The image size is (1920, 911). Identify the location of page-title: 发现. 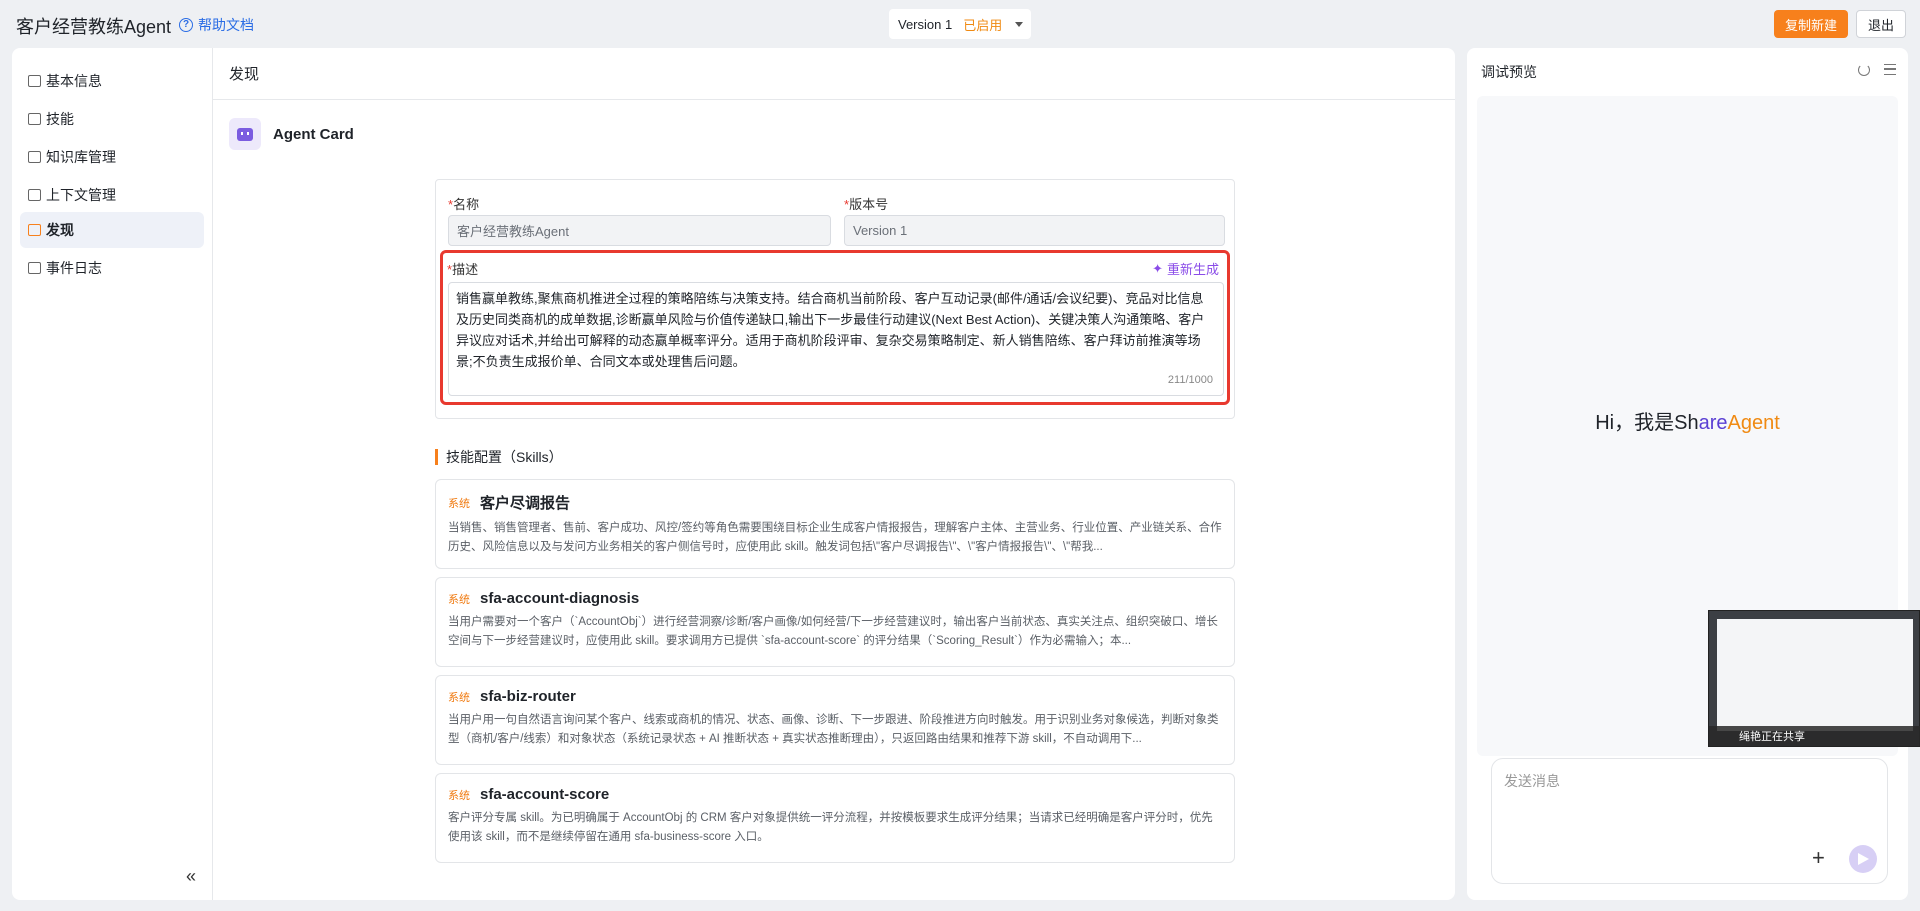
(834, 74).